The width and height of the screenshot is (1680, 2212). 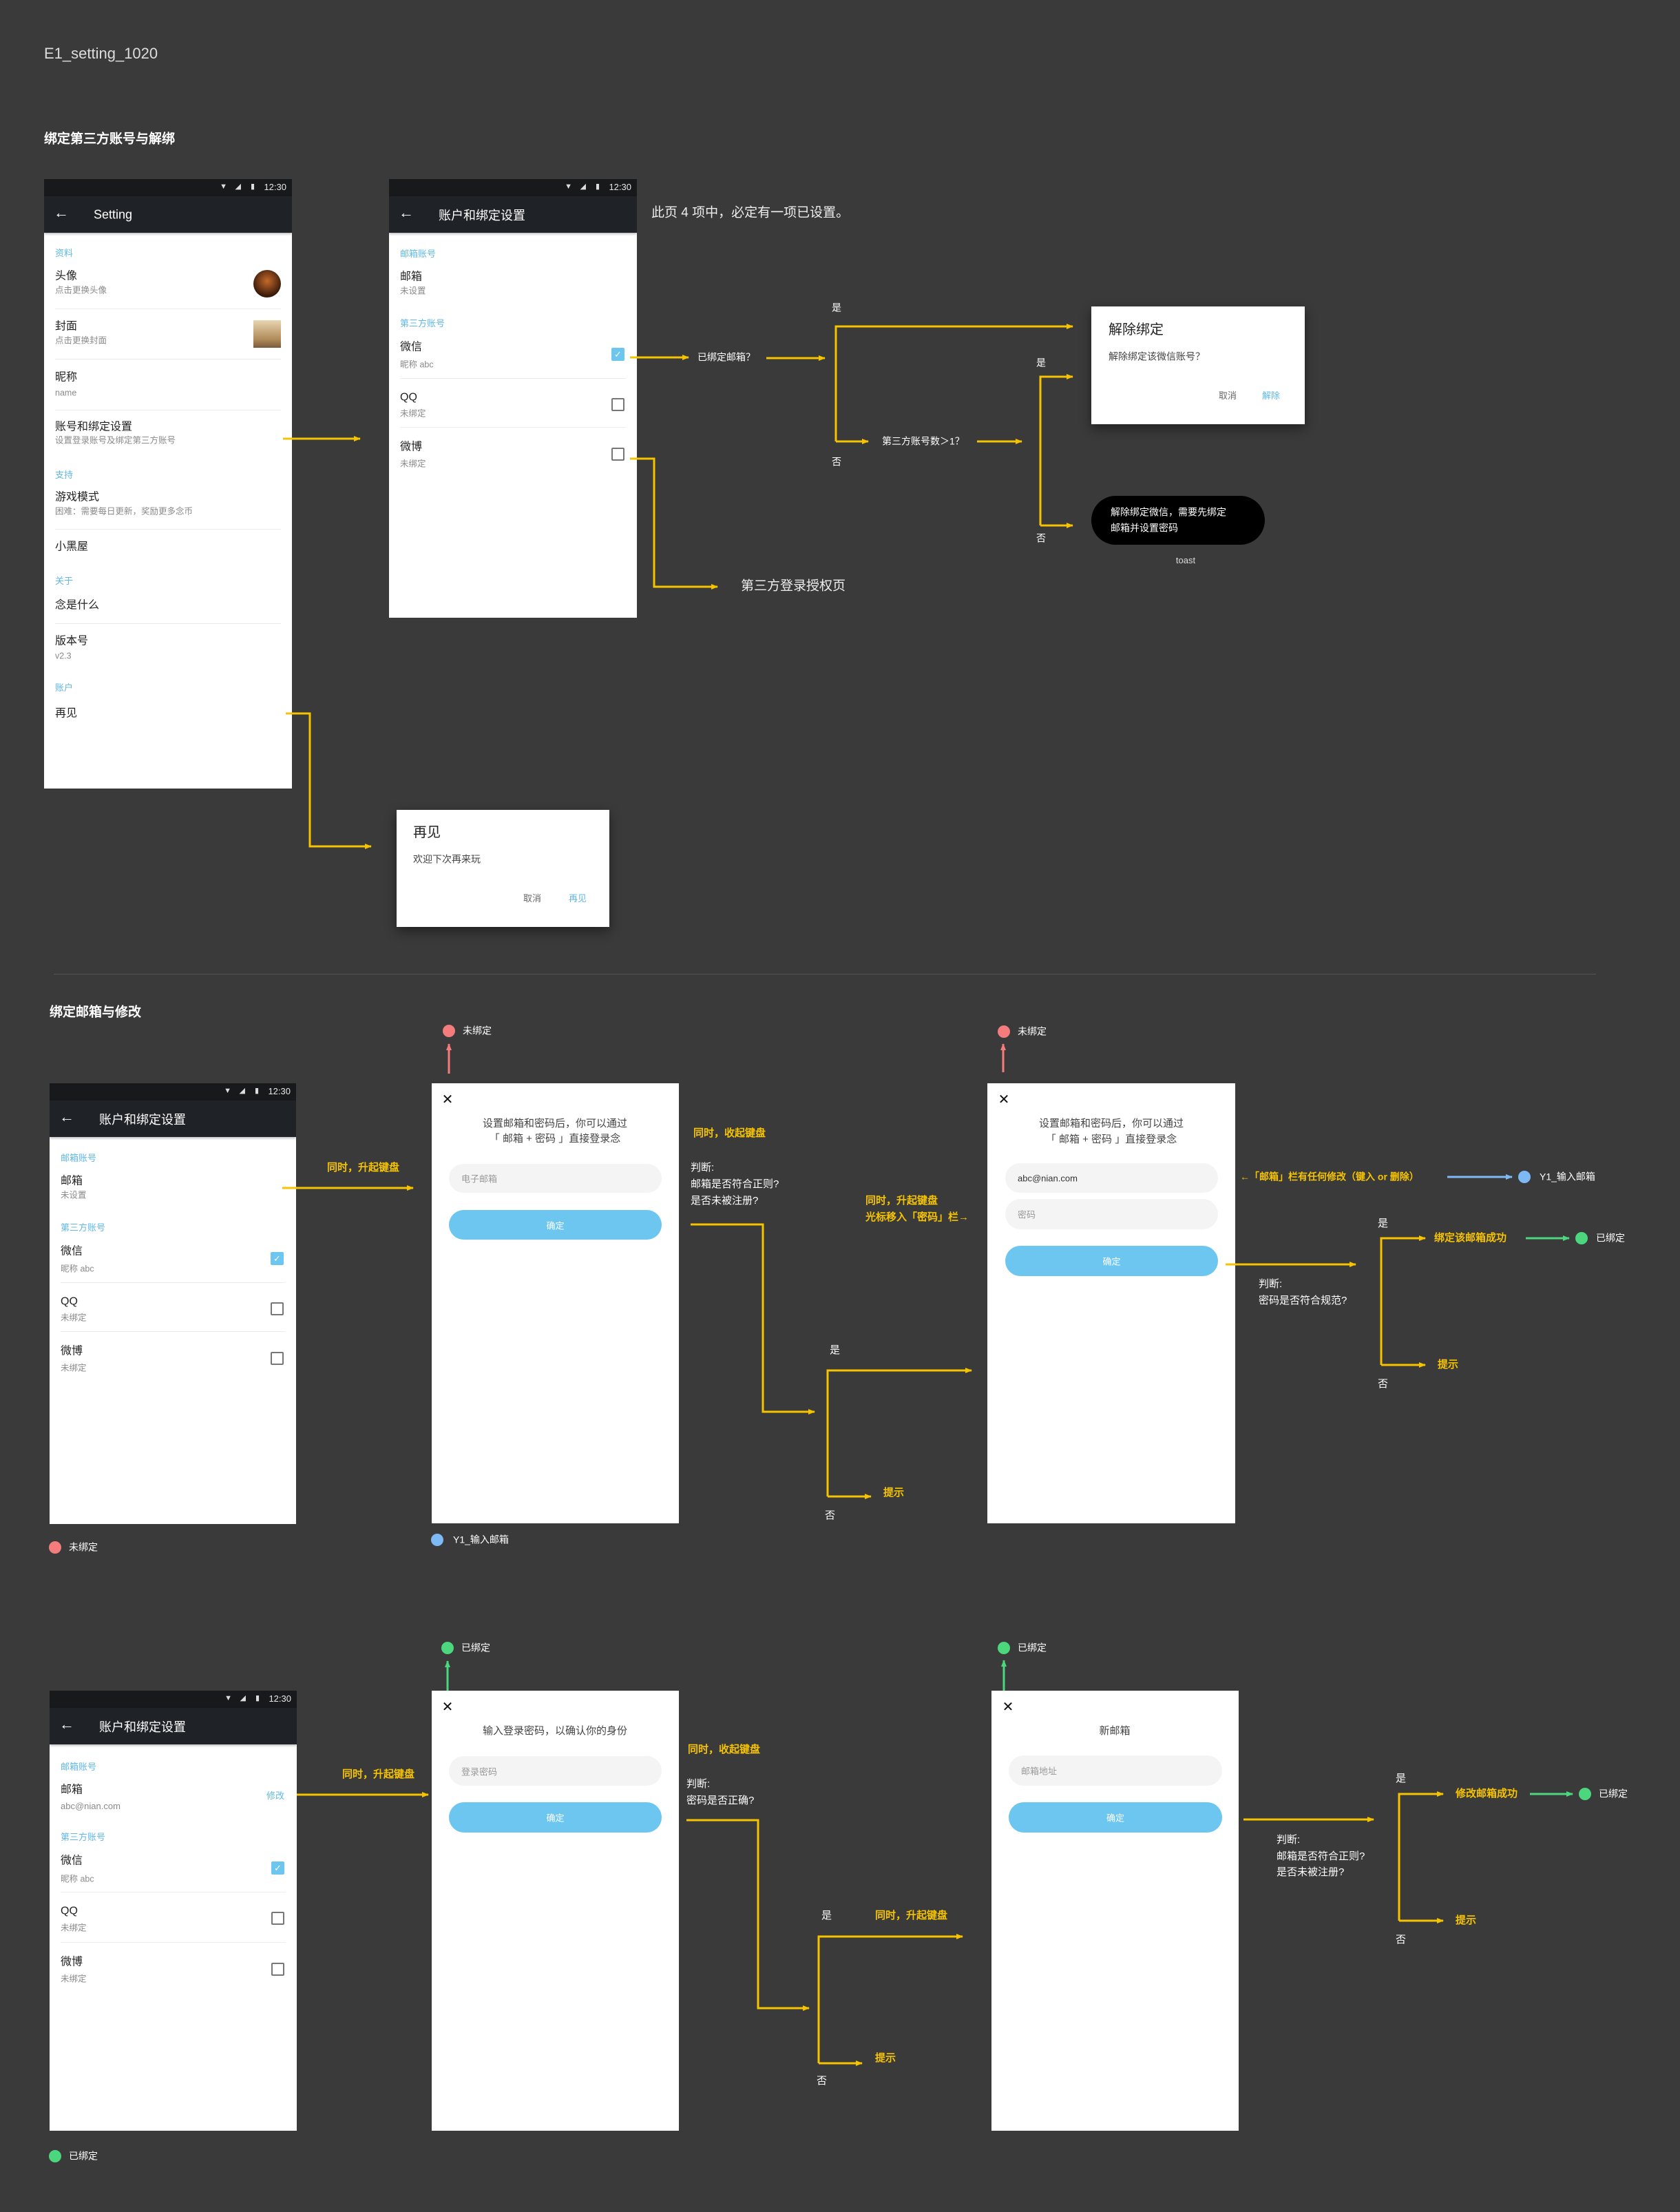 I want to click on section-label-about: 关于, so click(x=64, y=581).